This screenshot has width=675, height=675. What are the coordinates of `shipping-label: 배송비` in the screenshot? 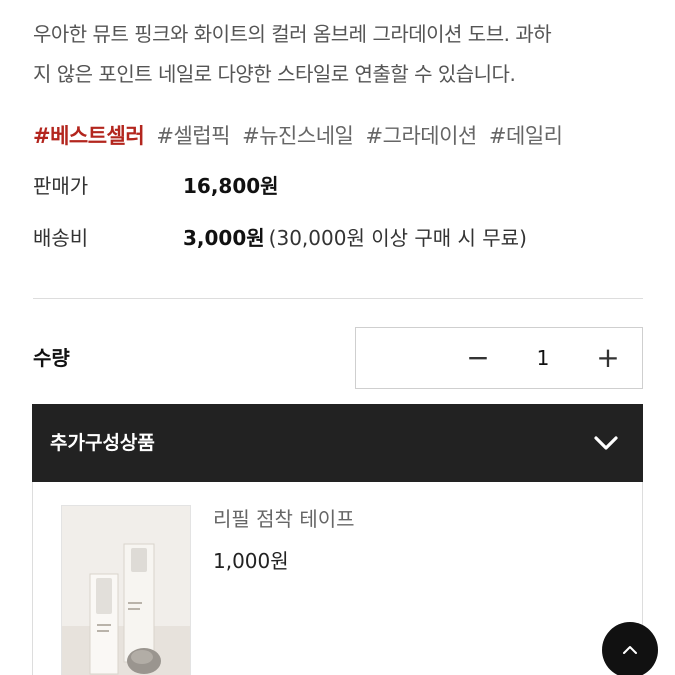 It's located at (61, 238).